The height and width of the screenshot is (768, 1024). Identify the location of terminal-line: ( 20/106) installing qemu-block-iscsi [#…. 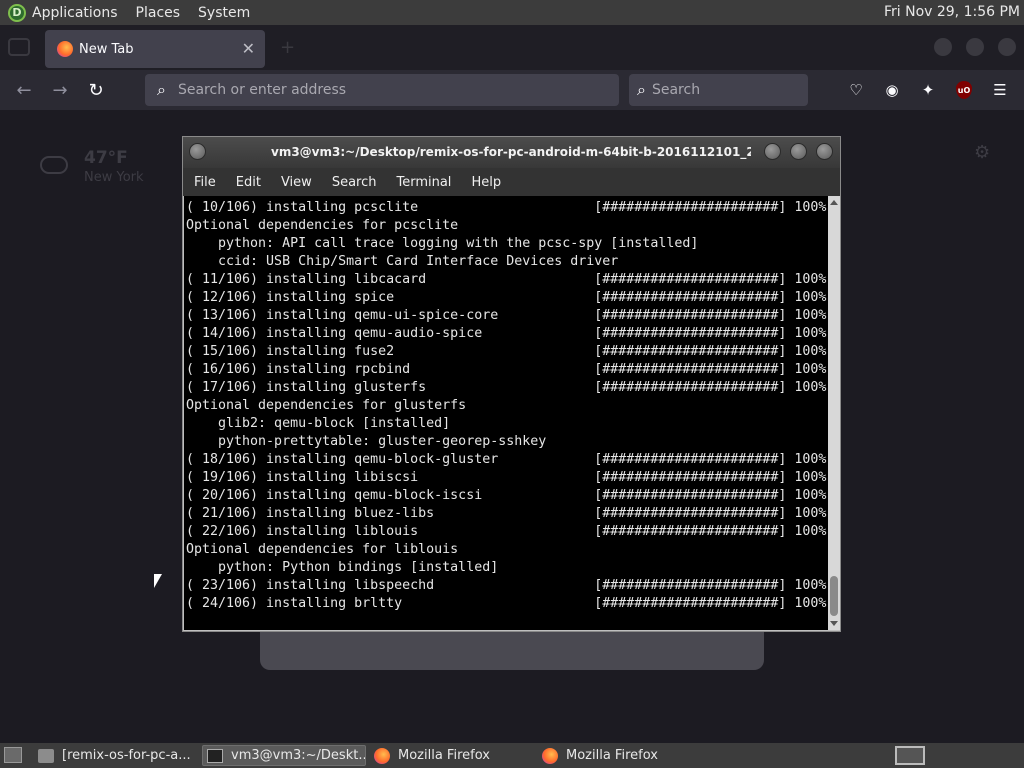
(506, 495).